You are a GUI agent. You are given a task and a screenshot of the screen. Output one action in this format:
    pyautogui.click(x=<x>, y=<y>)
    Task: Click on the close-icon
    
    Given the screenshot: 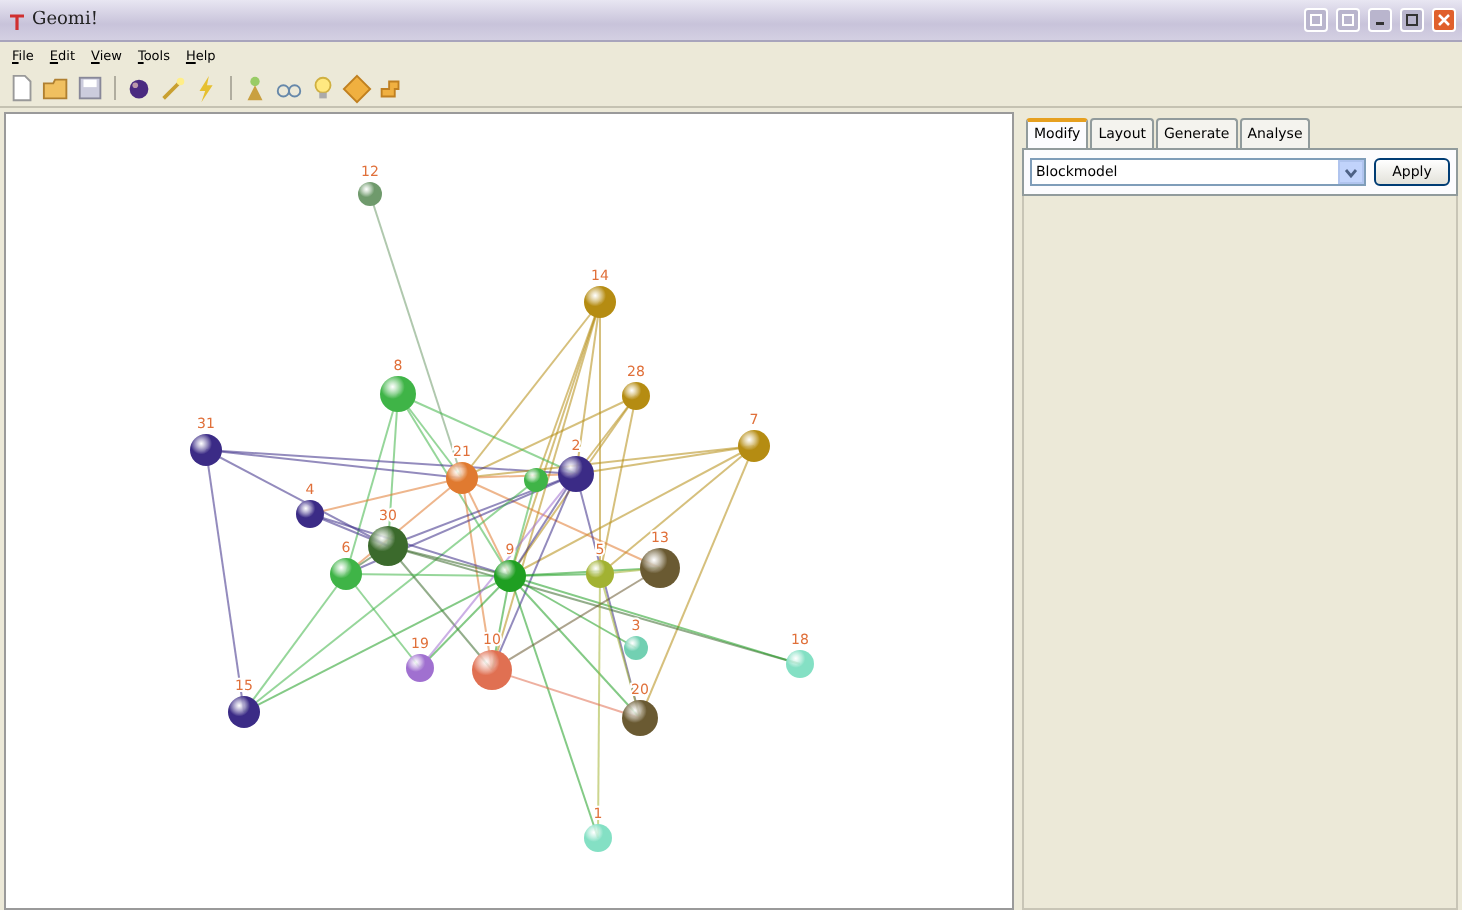 What is the action you would take?
    pyautogui.click(x=1444, y=20)
    